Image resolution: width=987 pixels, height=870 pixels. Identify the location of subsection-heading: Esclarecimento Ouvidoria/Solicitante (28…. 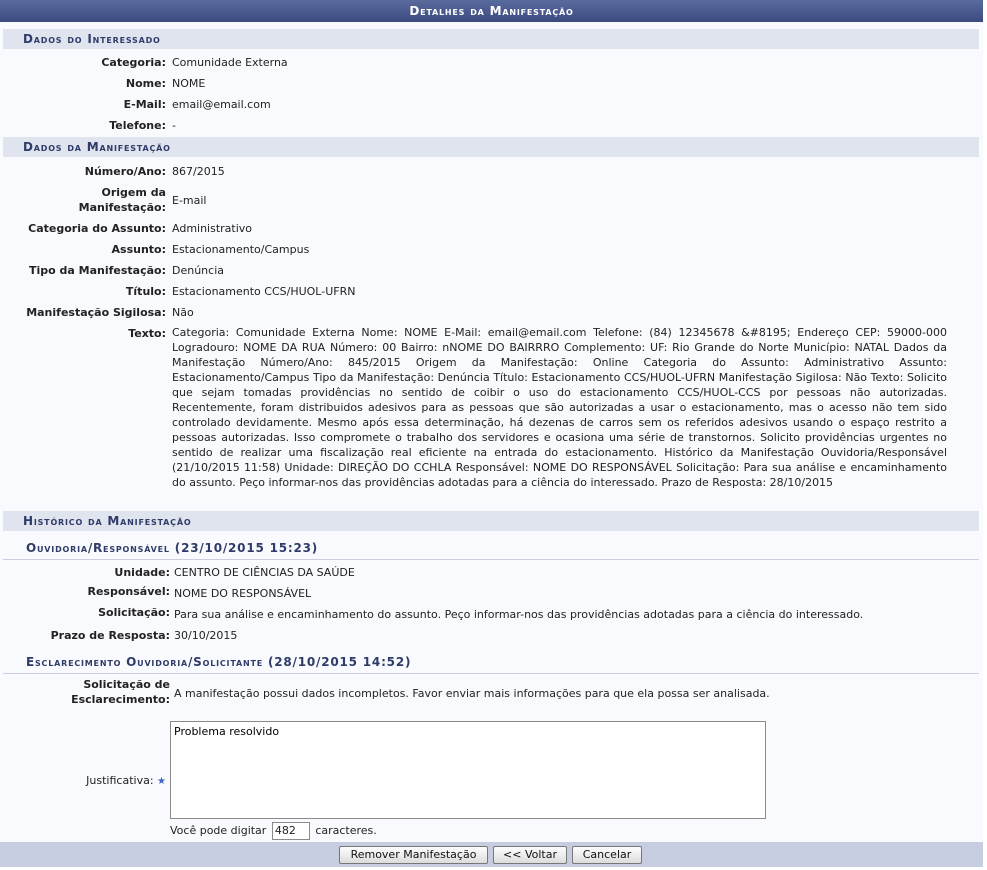
(219, 662).